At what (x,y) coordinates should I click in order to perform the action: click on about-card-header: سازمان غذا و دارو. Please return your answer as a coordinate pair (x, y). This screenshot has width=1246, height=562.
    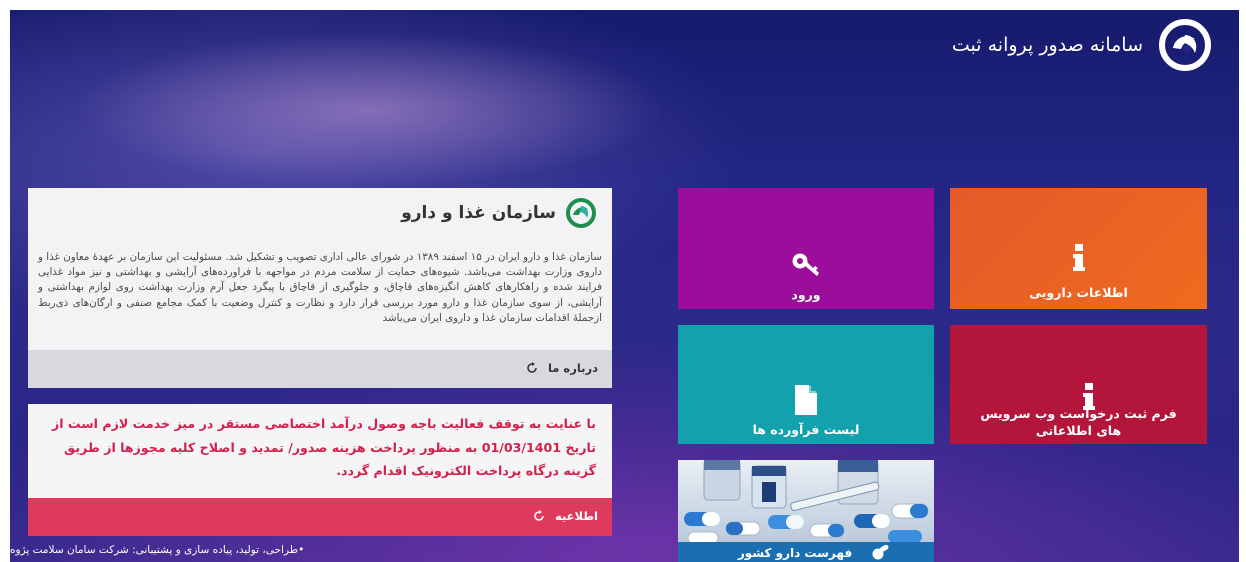
    Looking at the image, I should click on (499, 213).